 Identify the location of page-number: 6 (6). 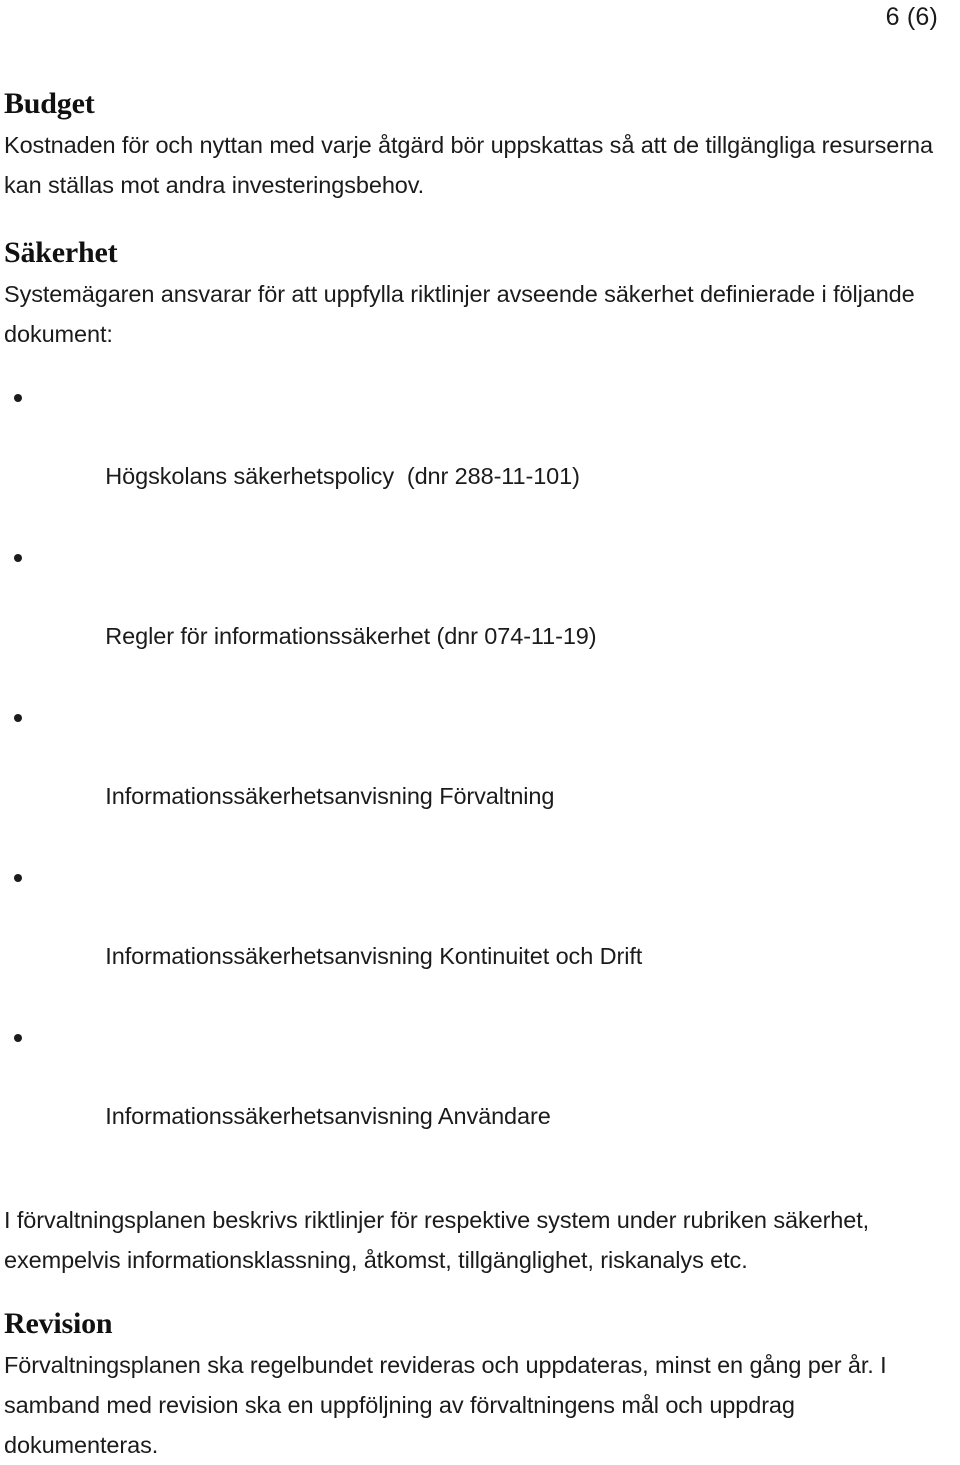
(911, 17).